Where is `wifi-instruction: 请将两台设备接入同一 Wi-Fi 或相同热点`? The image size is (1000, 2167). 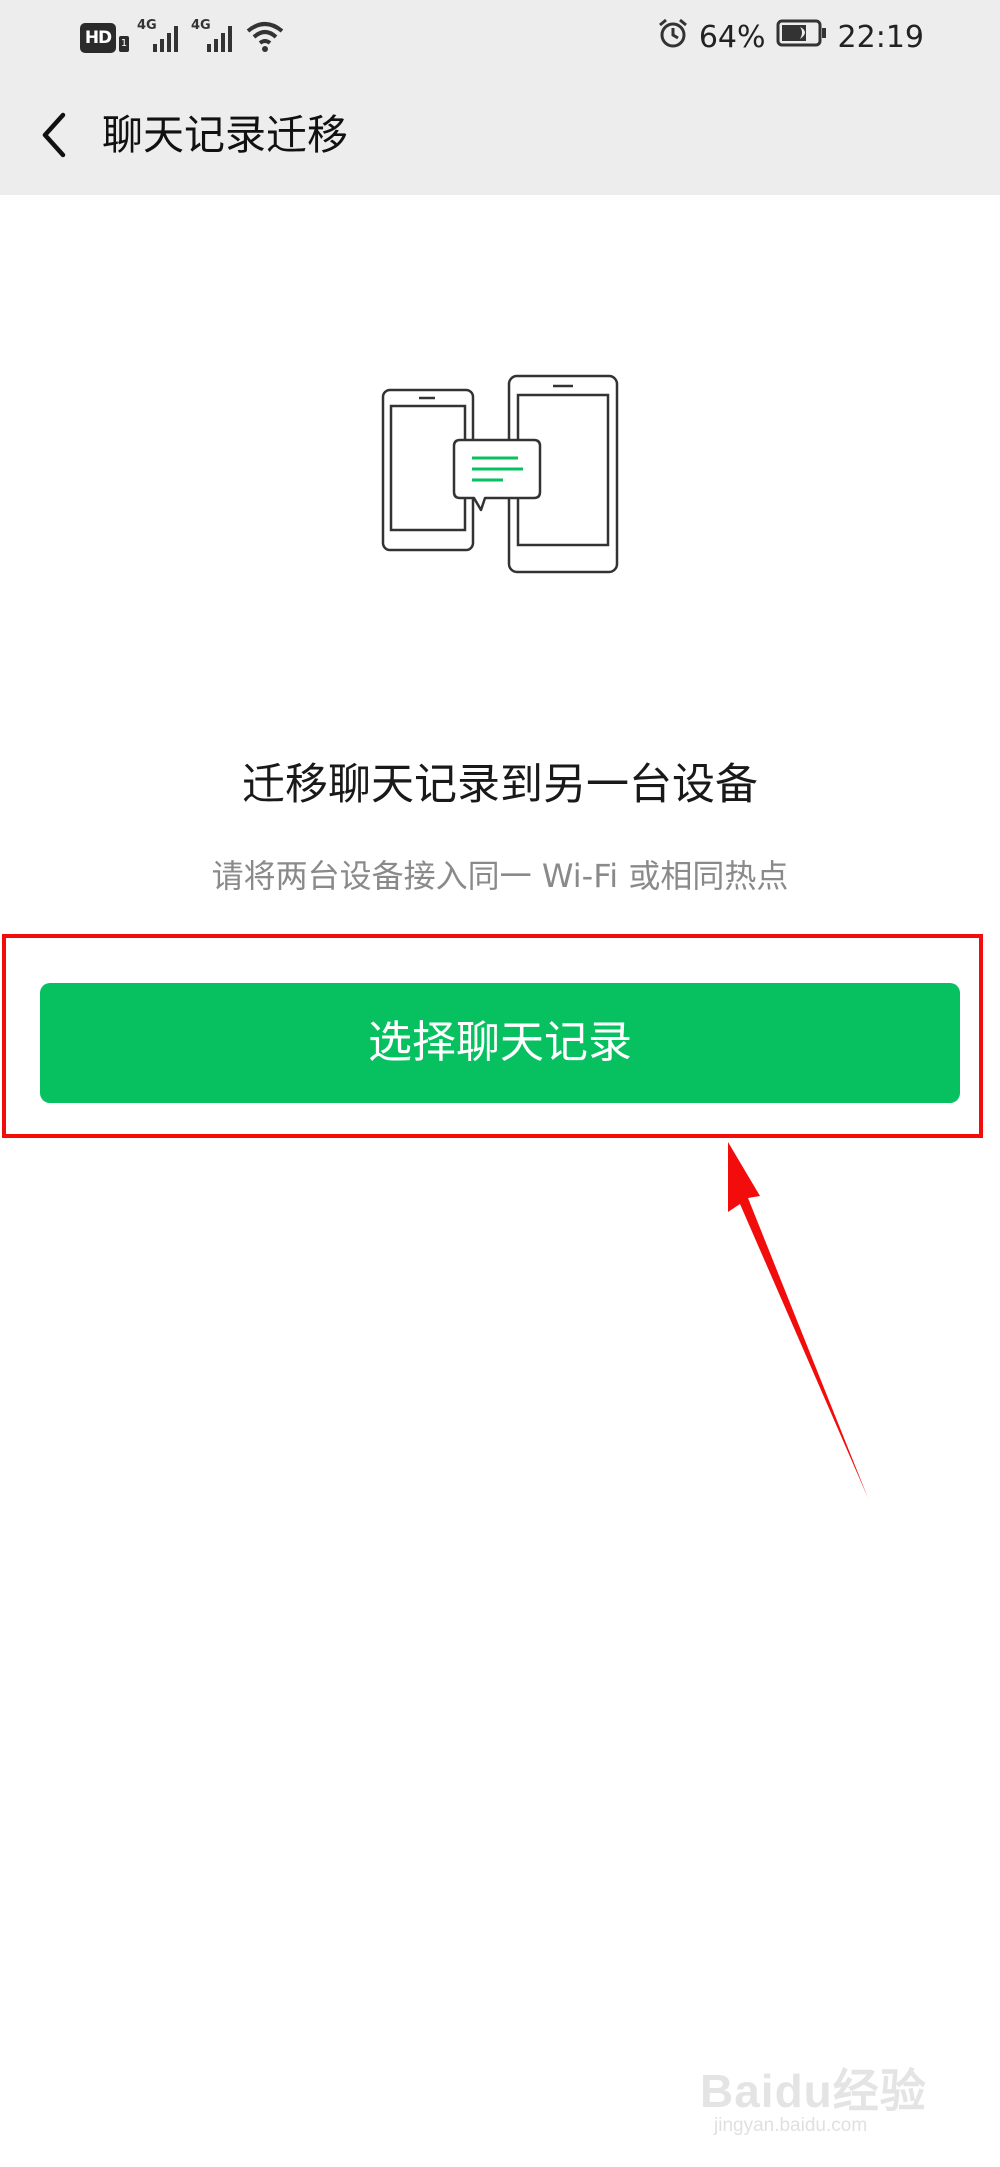 wifi-instruction: 请将两台设备接入同一 Wi-Fi 或相同热点 is located at coordinates (500, 876).